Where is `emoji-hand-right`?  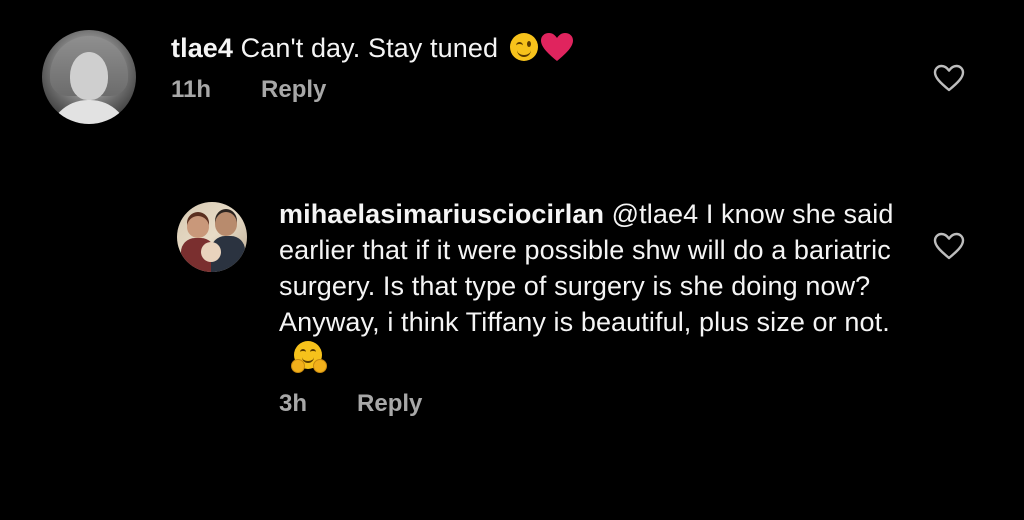 emoji-hand-right is located at coordinates (320, 365).